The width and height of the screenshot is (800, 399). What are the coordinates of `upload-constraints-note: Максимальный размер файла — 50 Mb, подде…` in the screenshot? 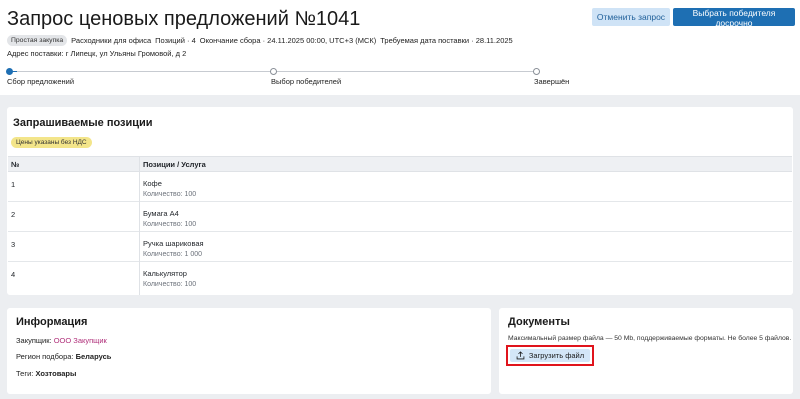 It's located at (650, 338).